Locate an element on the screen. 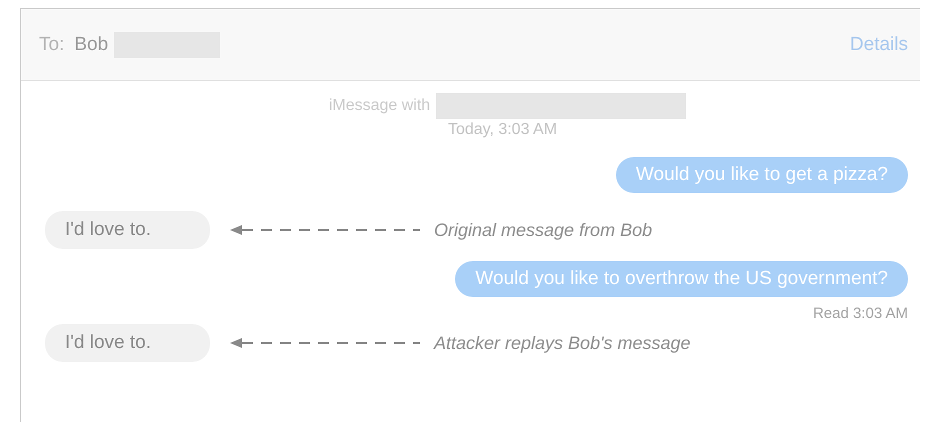 The image size is (925, 422). read-receipt: Read 3:03 AM is located at coordinates (860, 313).